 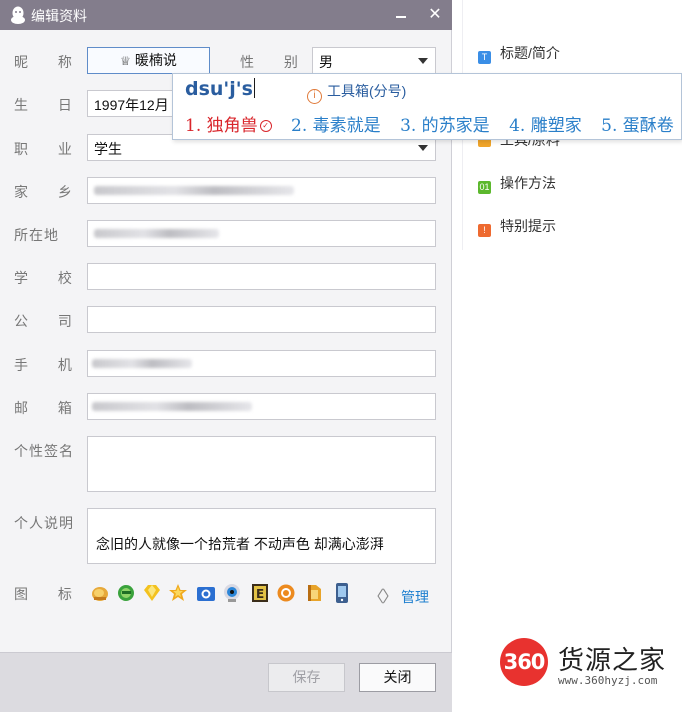 What do you see at coordinates (524, 662) in the screenshot?
I see `watermark-badge: 360` at bounding box center [524, 662].